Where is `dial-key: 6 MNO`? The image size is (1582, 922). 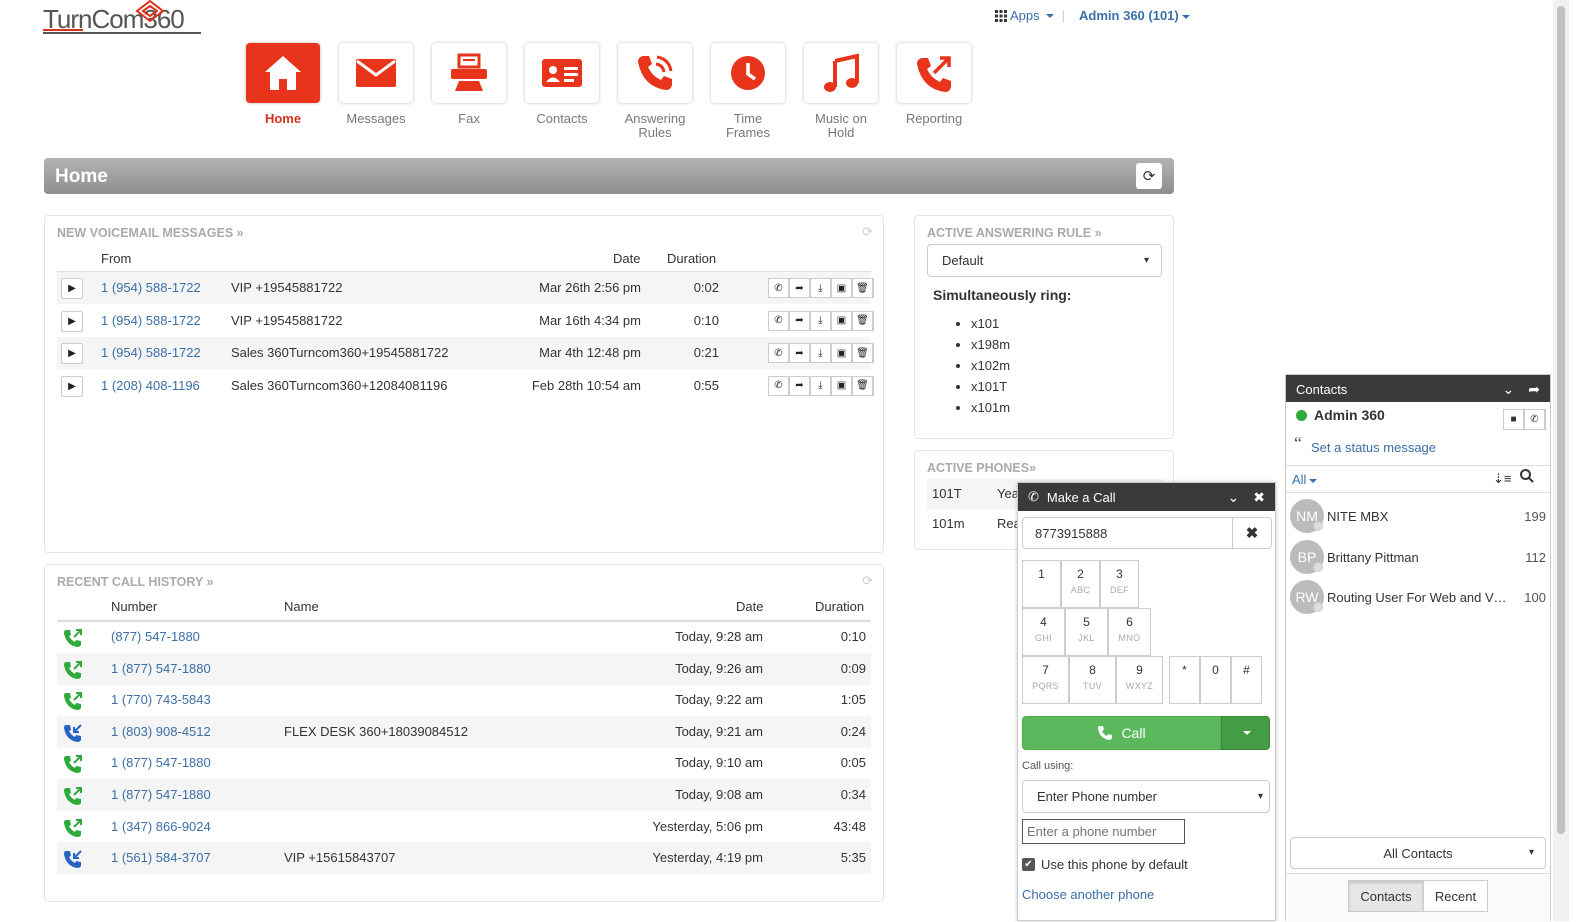 dial-key: 6 MNO is located at coordinates (1129, 632).